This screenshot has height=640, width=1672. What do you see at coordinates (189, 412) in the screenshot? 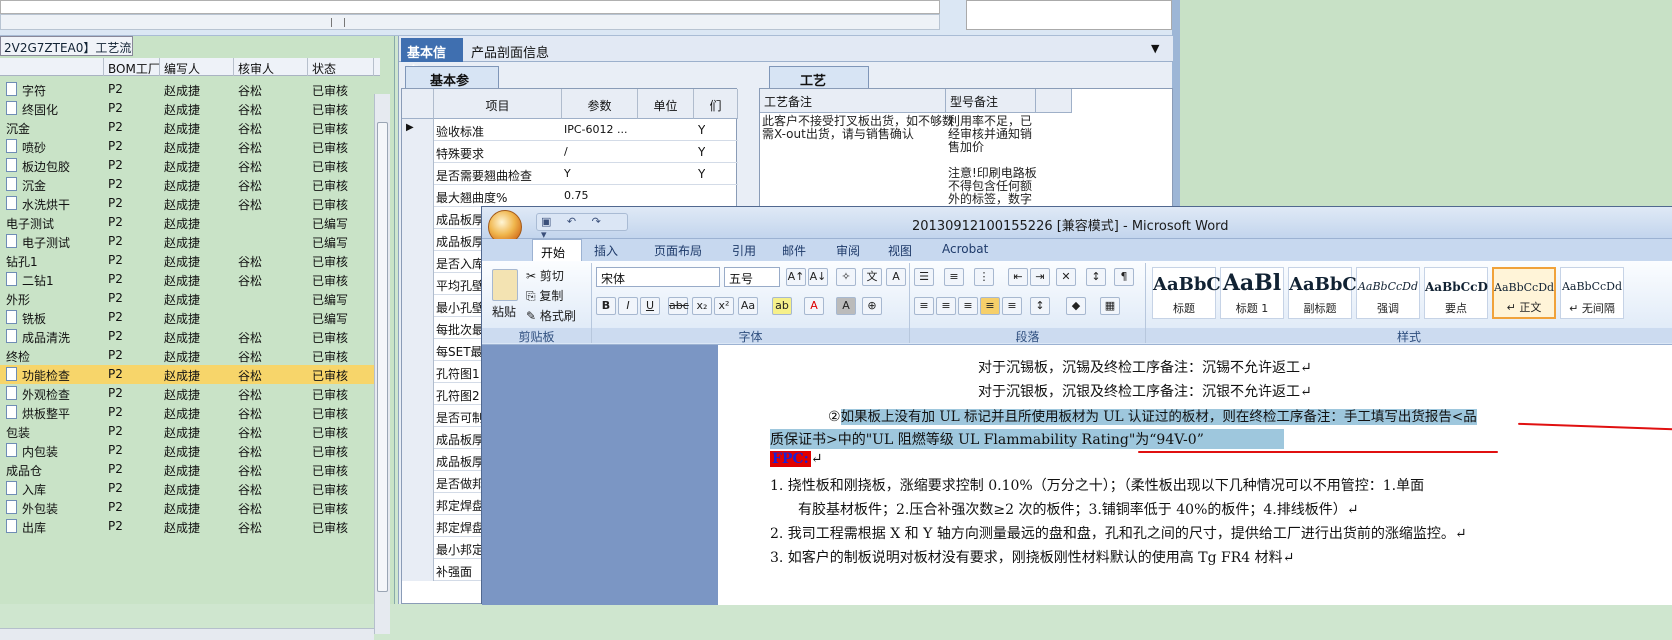
I see `tree-row: 烘板整平 P2 赵成捷 谷松 已审核` at bounding box center [189, 412].